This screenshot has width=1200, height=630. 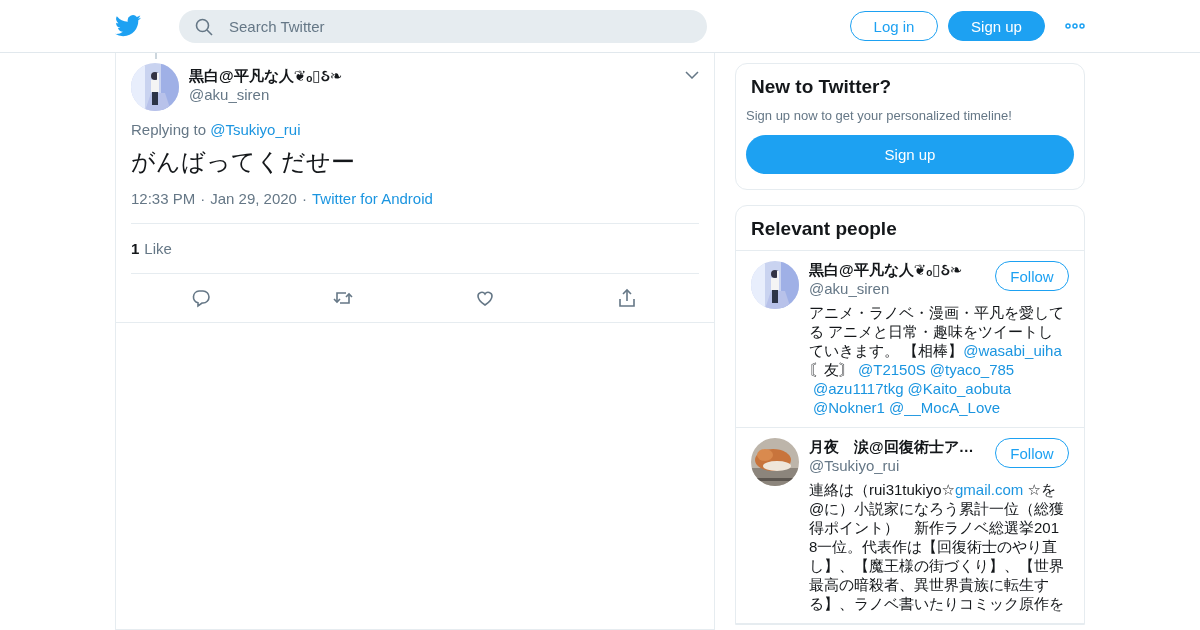 I want to click on tweet-time: 12:33 PM, so click(x=163, y=198).